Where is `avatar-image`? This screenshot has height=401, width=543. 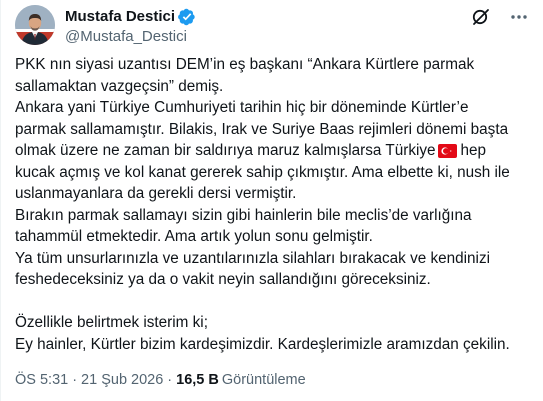 avatar-image is located at coordinates (35, 25).